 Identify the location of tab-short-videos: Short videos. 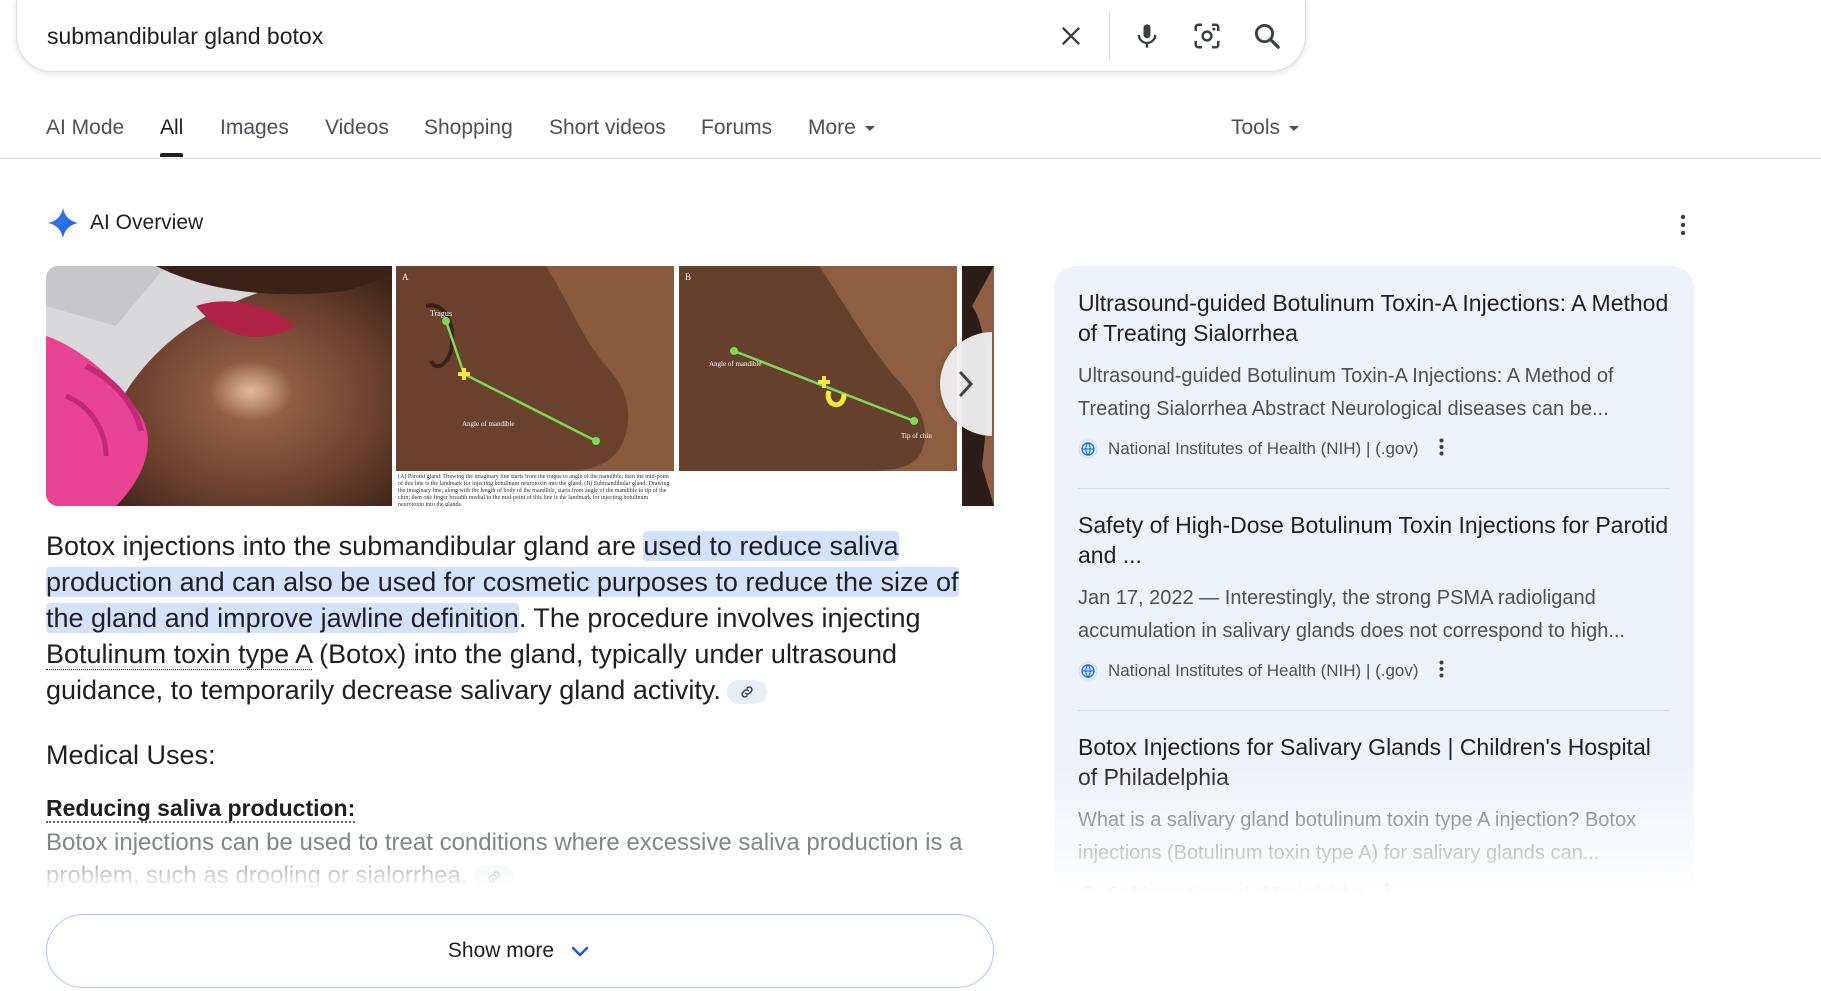
(607, 128).